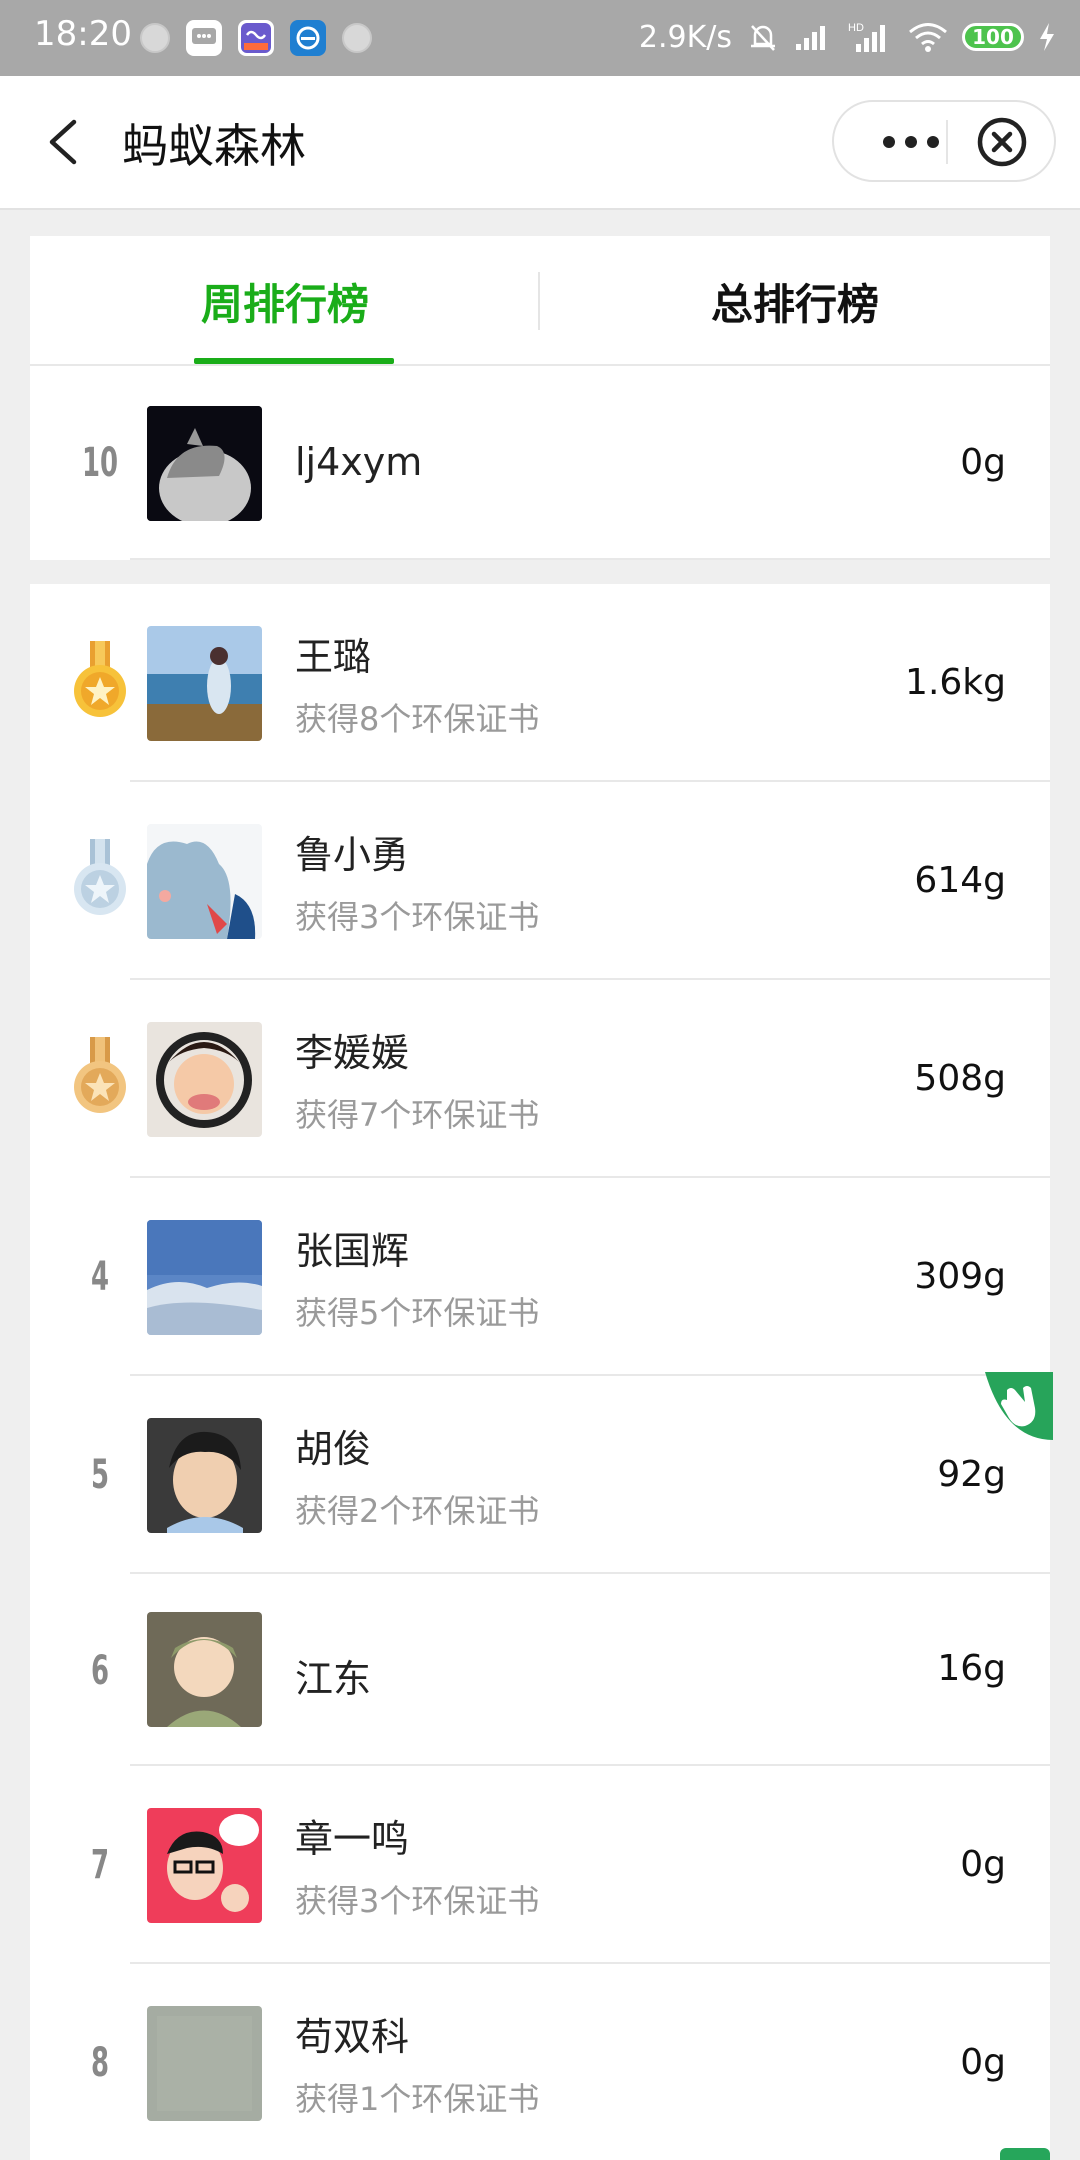 The image size is (1080, 2160). I want to click on user-name: 江东, so click(333, 1679).